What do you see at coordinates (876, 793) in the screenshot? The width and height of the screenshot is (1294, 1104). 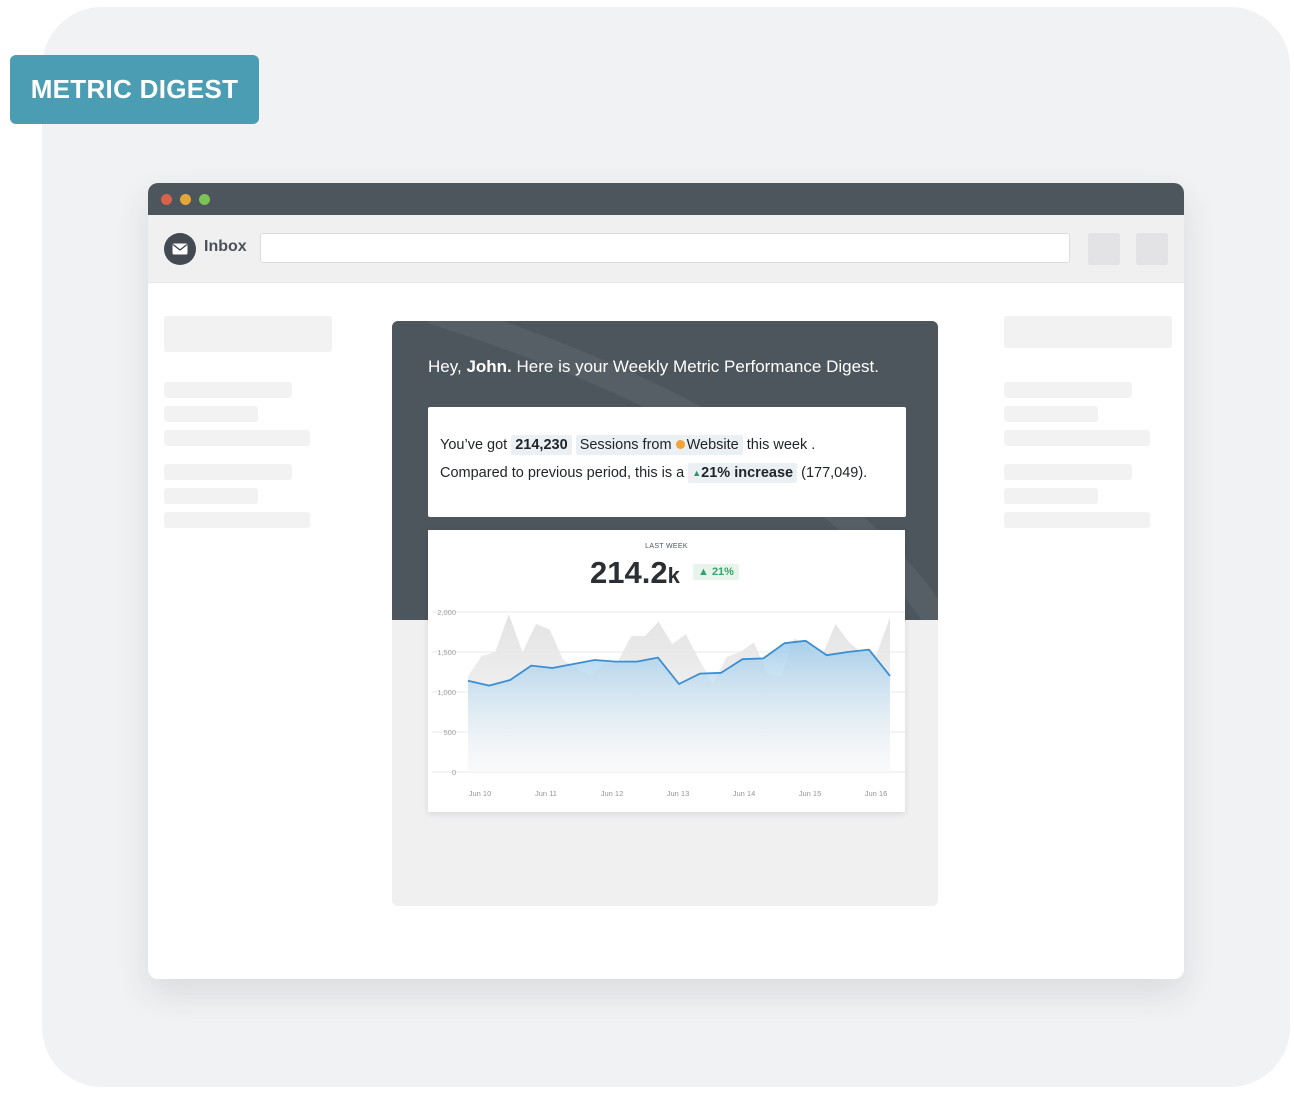 I see `x-tick-label: Jun 16` at bounding box center [876, 793].